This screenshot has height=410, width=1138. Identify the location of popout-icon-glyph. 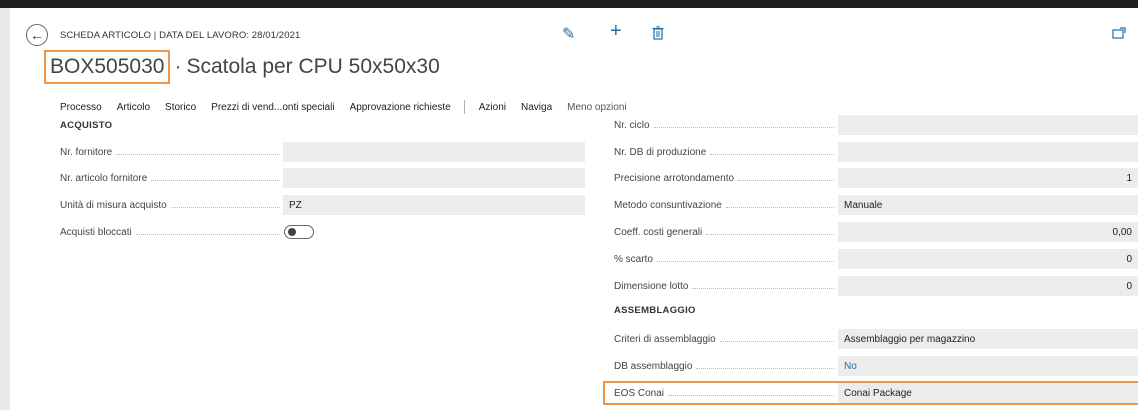
(1119, 33).